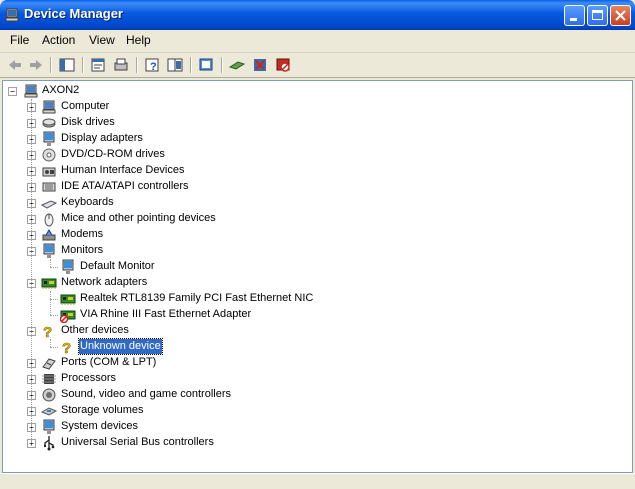 This screenshot has height=489, width=635. I want to click on show-hide-tree-icon, so click(67, 65).